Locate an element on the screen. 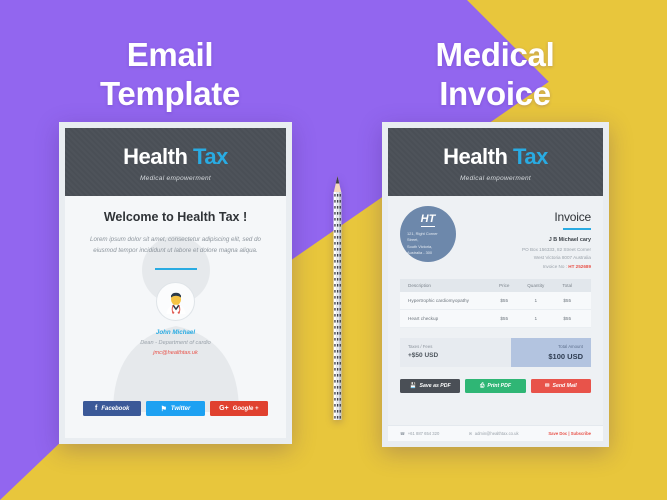 The height and width of the screenshot is (500, 667). invoice-number-label: Invoice No : is located at coordinates (554, 266).